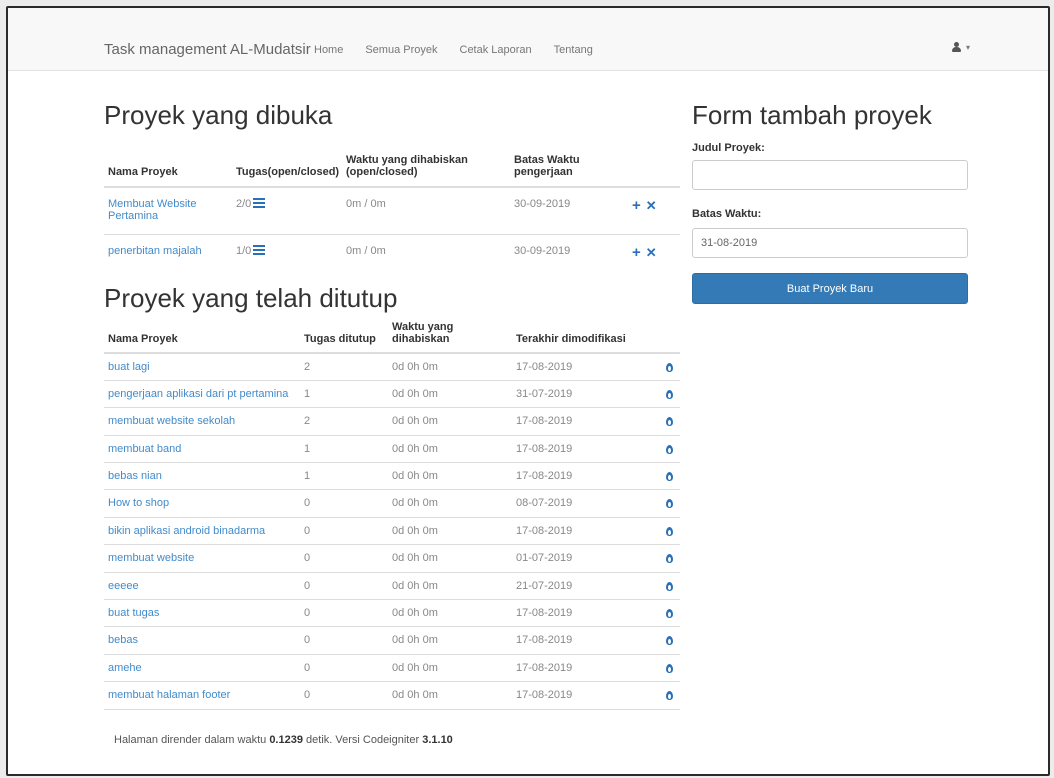 This screenshot has height=778, width=1054. I want to click on project-name-cell: Membuat Website Pertamina, so click(168, 210).